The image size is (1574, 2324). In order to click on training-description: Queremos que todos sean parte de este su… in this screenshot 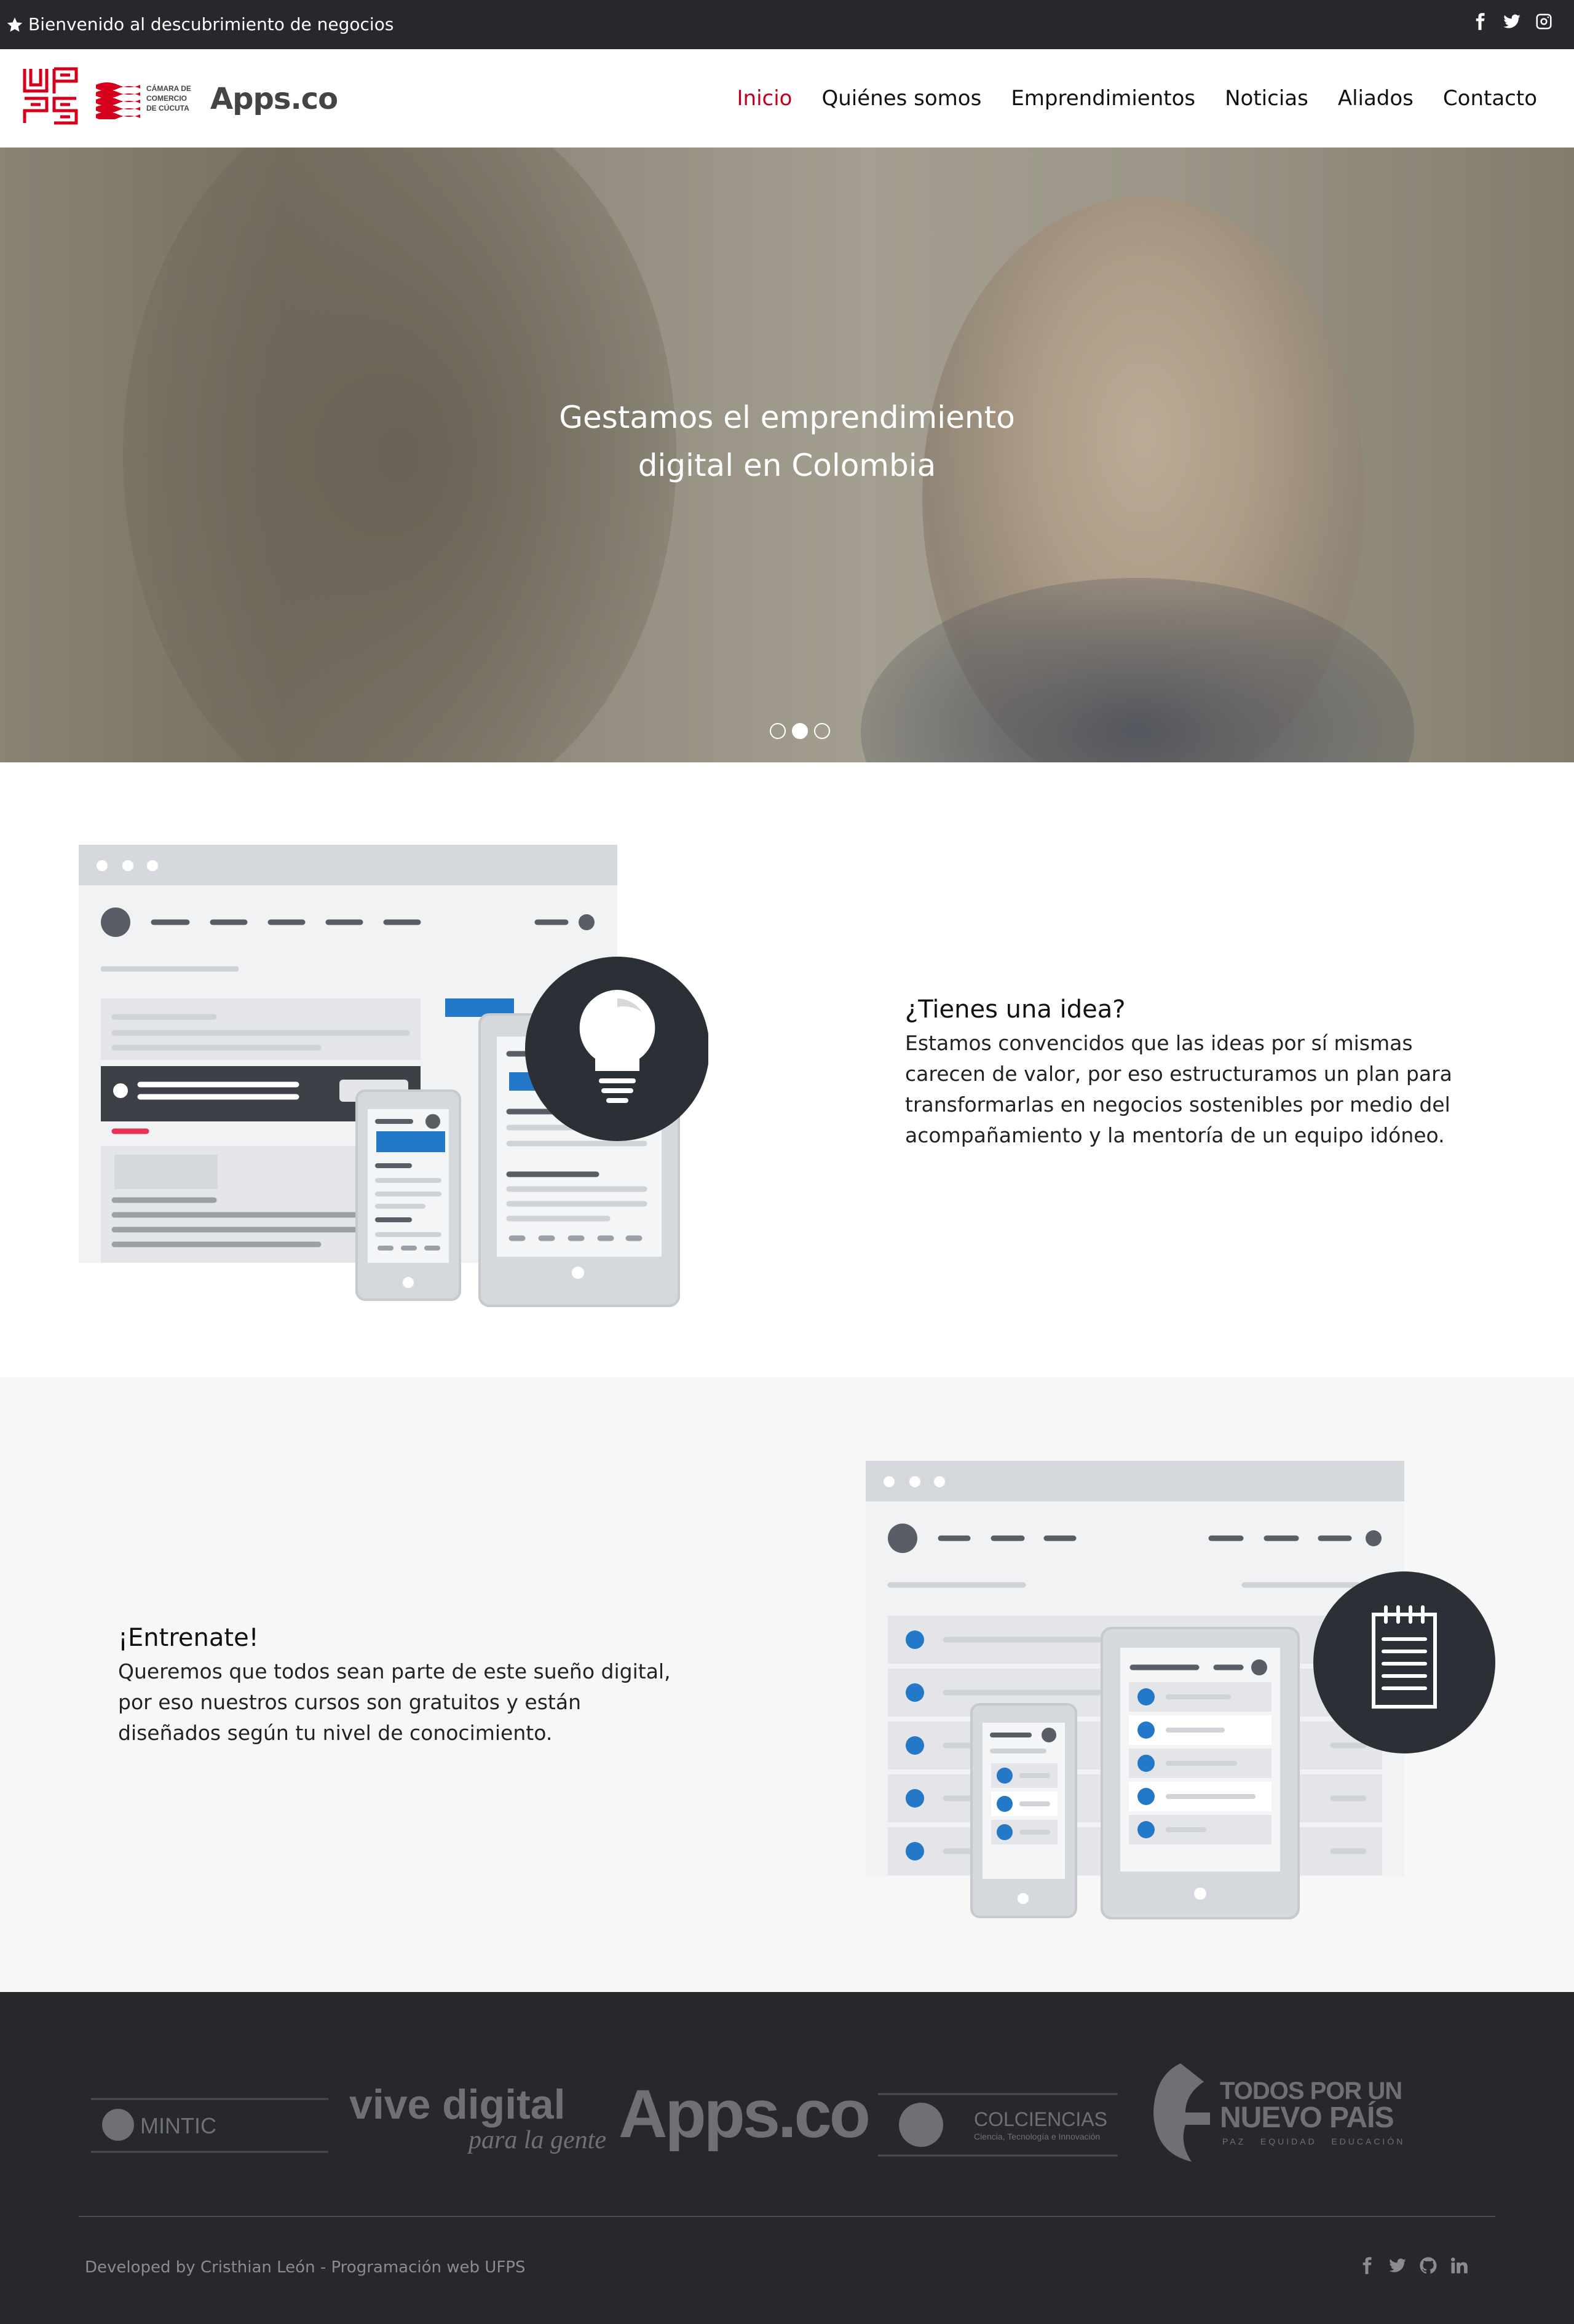, I will do `click(394, 1702)`.